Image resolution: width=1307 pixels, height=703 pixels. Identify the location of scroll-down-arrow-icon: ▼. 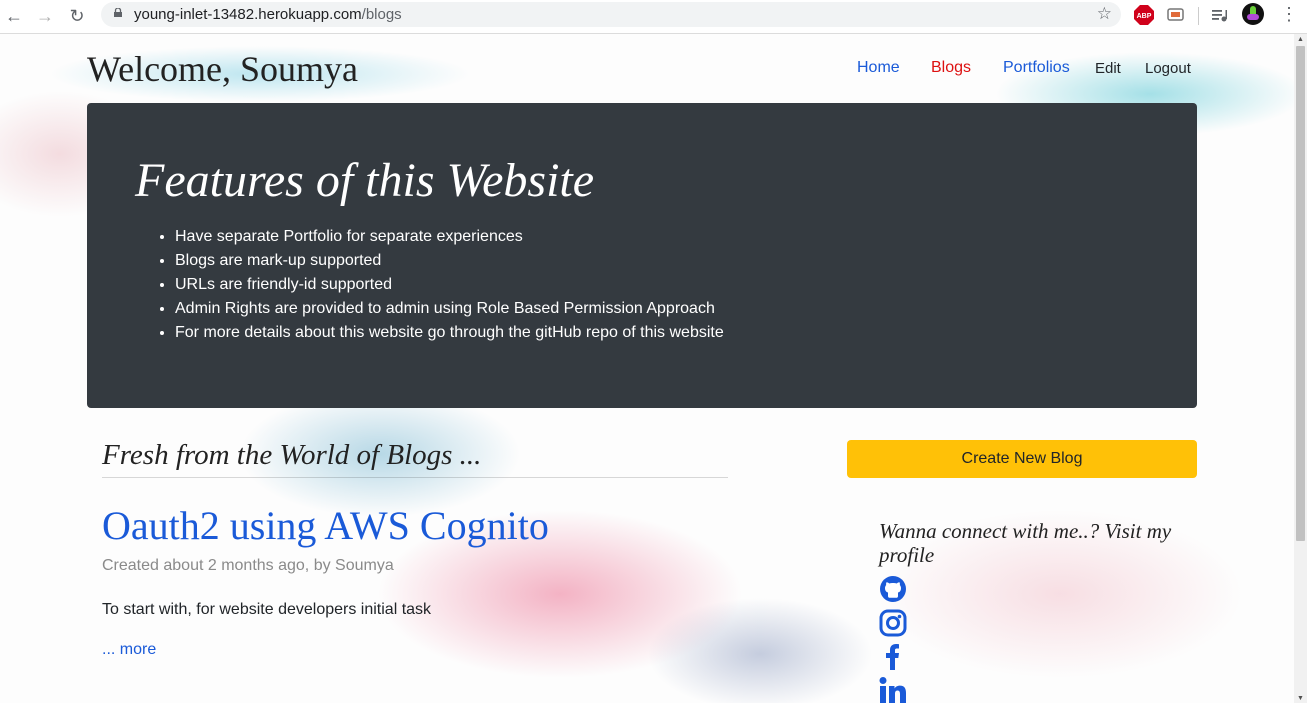
(1300, 698).